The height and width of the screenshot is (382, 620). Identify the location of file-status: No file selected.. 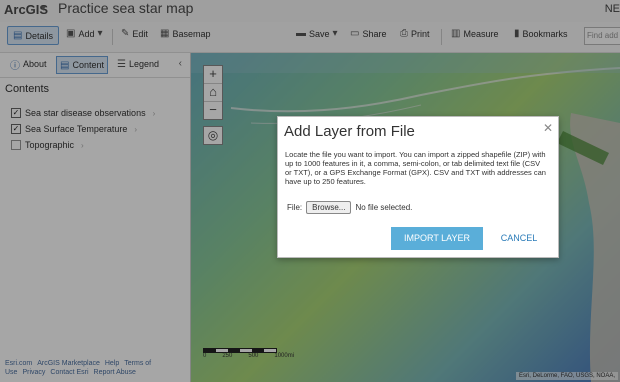
(384, 207).